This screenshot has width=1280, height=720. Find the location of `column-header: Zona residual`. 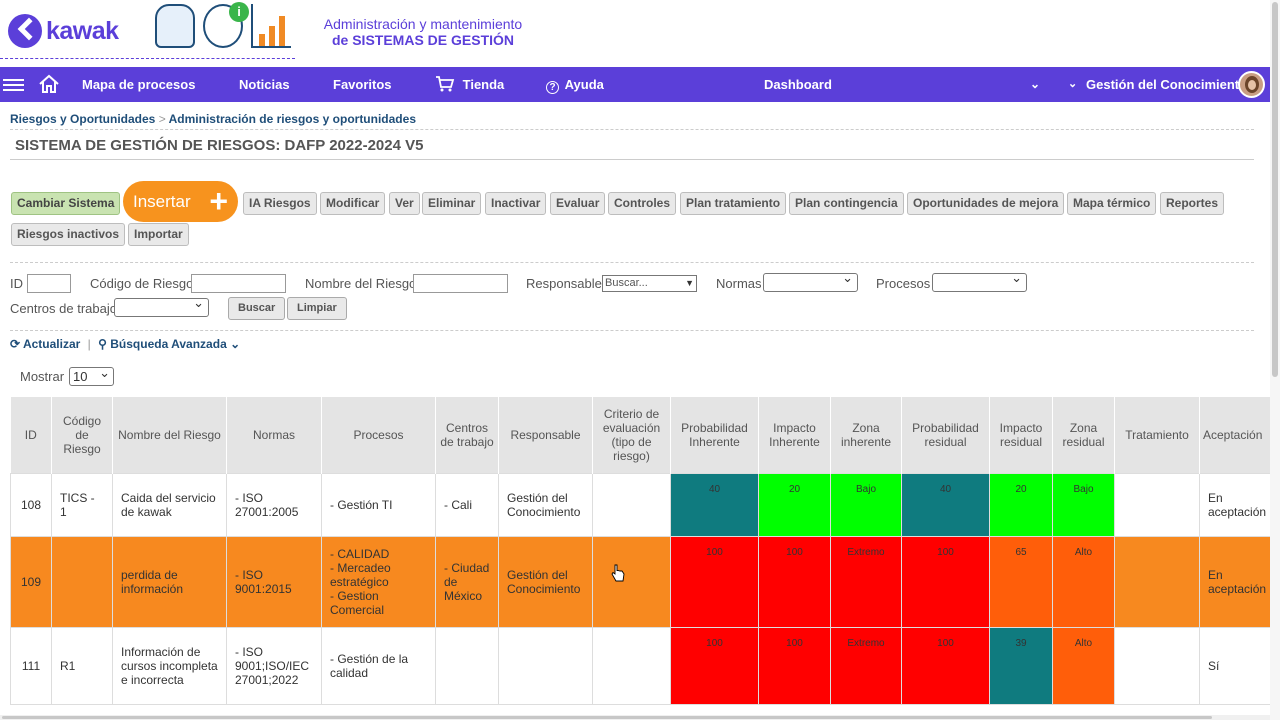

column-header: Zona residual is located at coordinates (1083, 435).